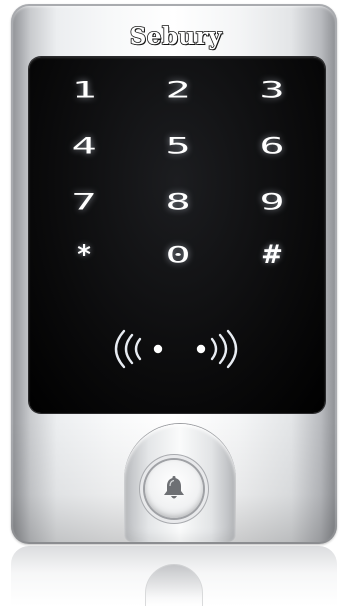  I want to click on key-label: 7, so click(84, 202).